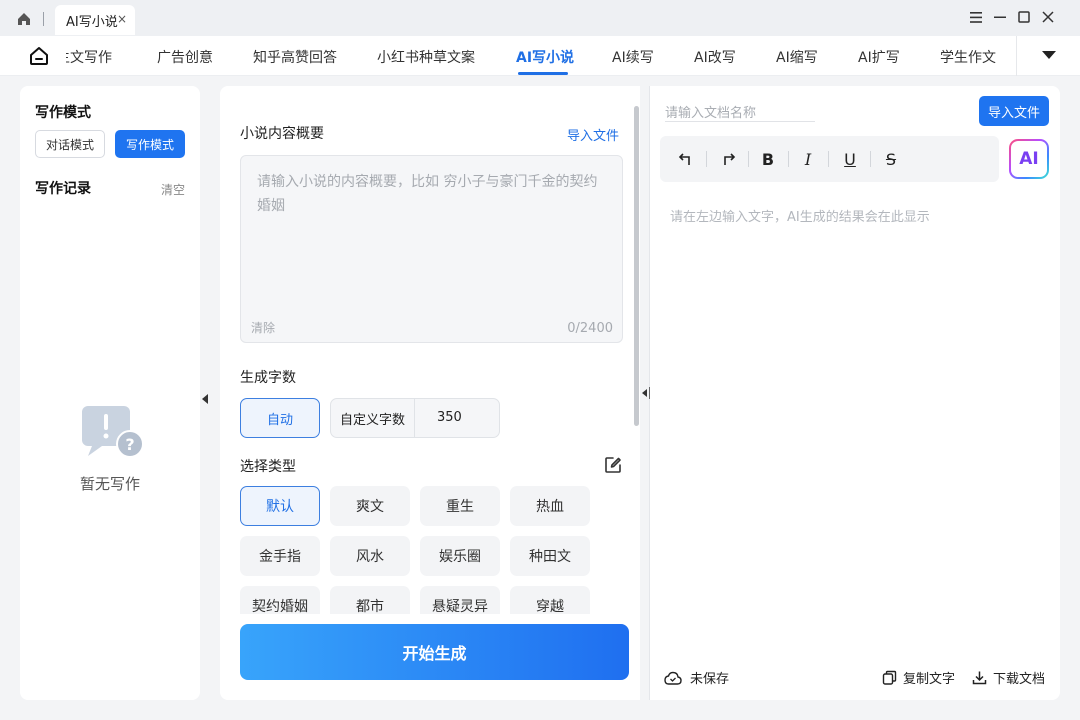  Describe the element at coordinates (968, 57) in the screenshot. I see `nav-item: 学生作文` at that location.